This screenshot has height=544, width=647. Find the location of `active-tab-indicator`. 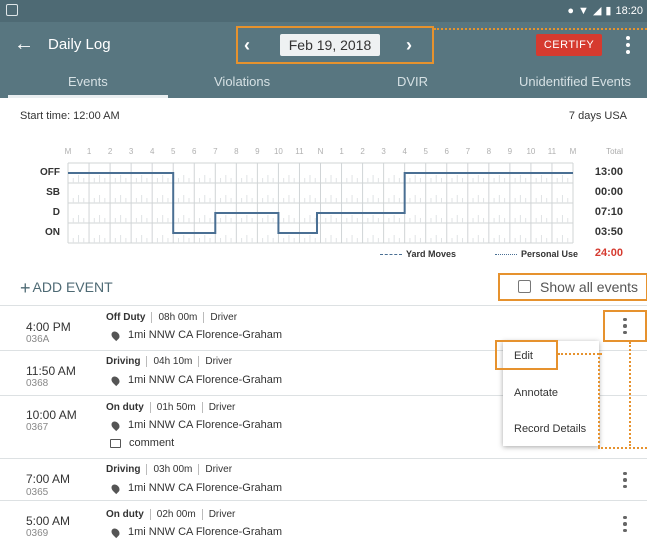

active-tab-indicator is located at coordinates (88, 96).